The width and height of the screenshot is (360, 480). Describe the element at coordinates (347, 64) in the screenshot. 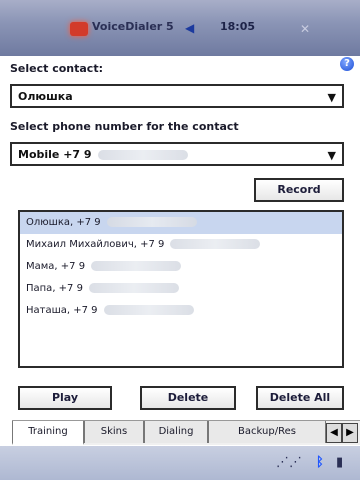

I see `help-icon: ?` at that location.